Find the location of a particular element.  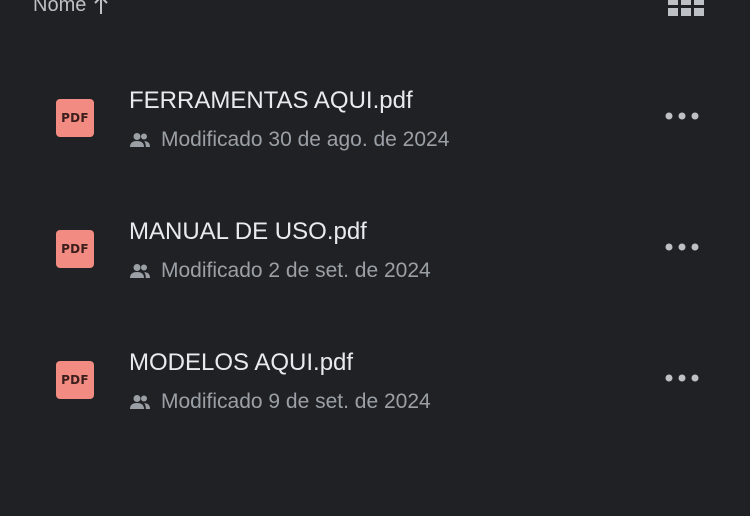

sort-label: Nome is located at coordinates (60, 8).